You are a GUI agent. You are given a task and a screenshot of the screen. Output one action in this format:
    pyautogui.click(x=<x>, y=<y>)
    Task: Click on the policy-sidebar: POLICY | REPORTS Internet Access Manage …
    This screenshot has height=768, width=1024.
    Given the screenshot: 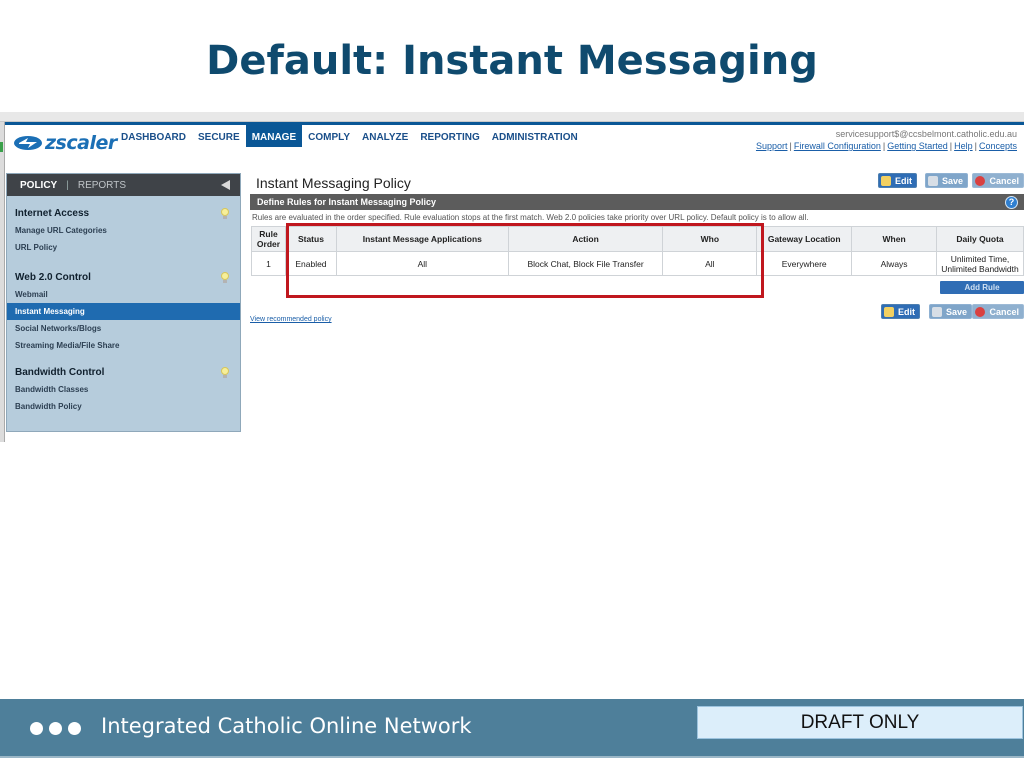 What is the action you would take?
    pyautogui.click(x=123, y=302)
    